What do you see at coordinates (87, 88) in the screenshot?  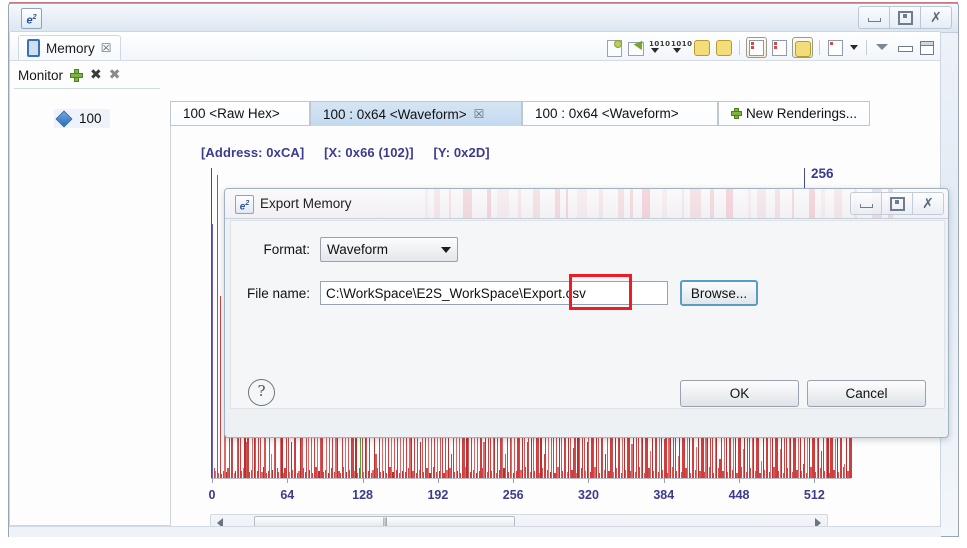 I see `monitor-divider` at bounding box center [87, 88].